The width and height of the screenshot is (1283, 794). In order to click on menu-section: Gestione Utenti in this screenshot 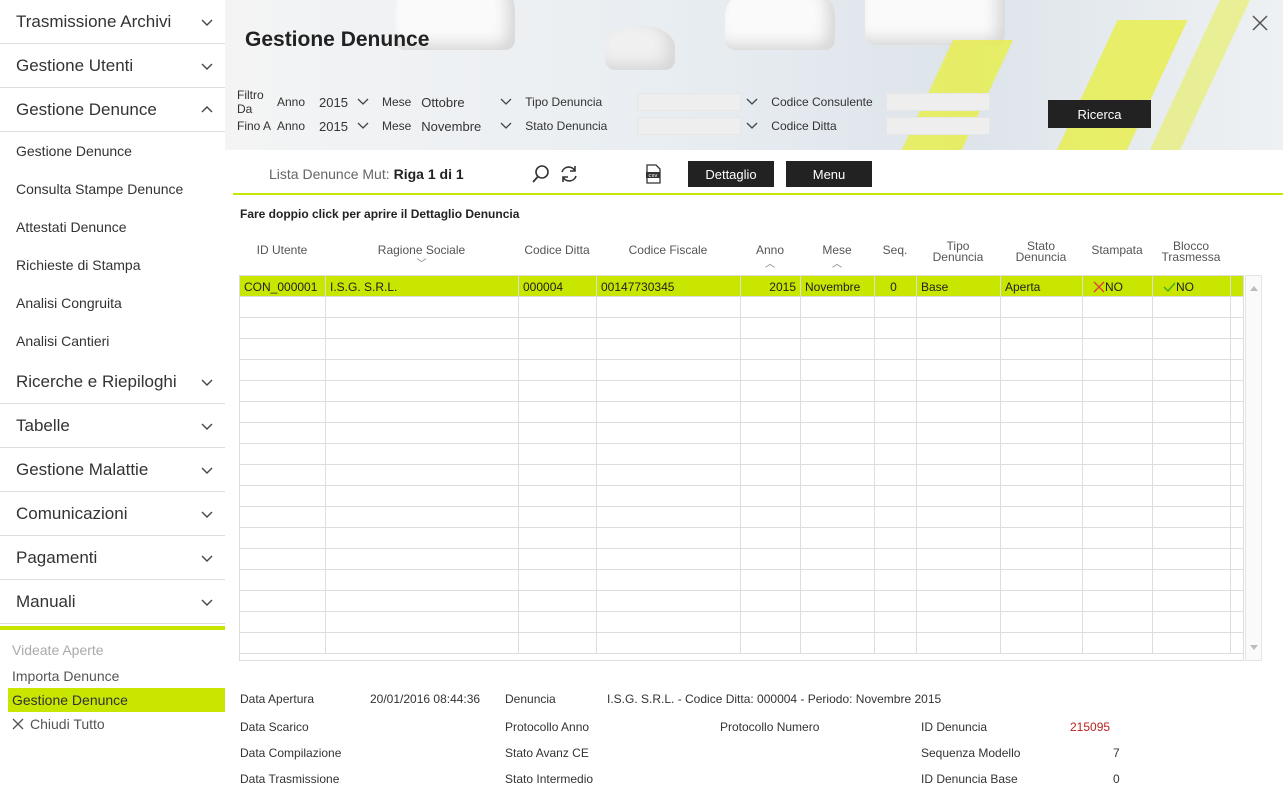, I will do `click(112, 66)`.